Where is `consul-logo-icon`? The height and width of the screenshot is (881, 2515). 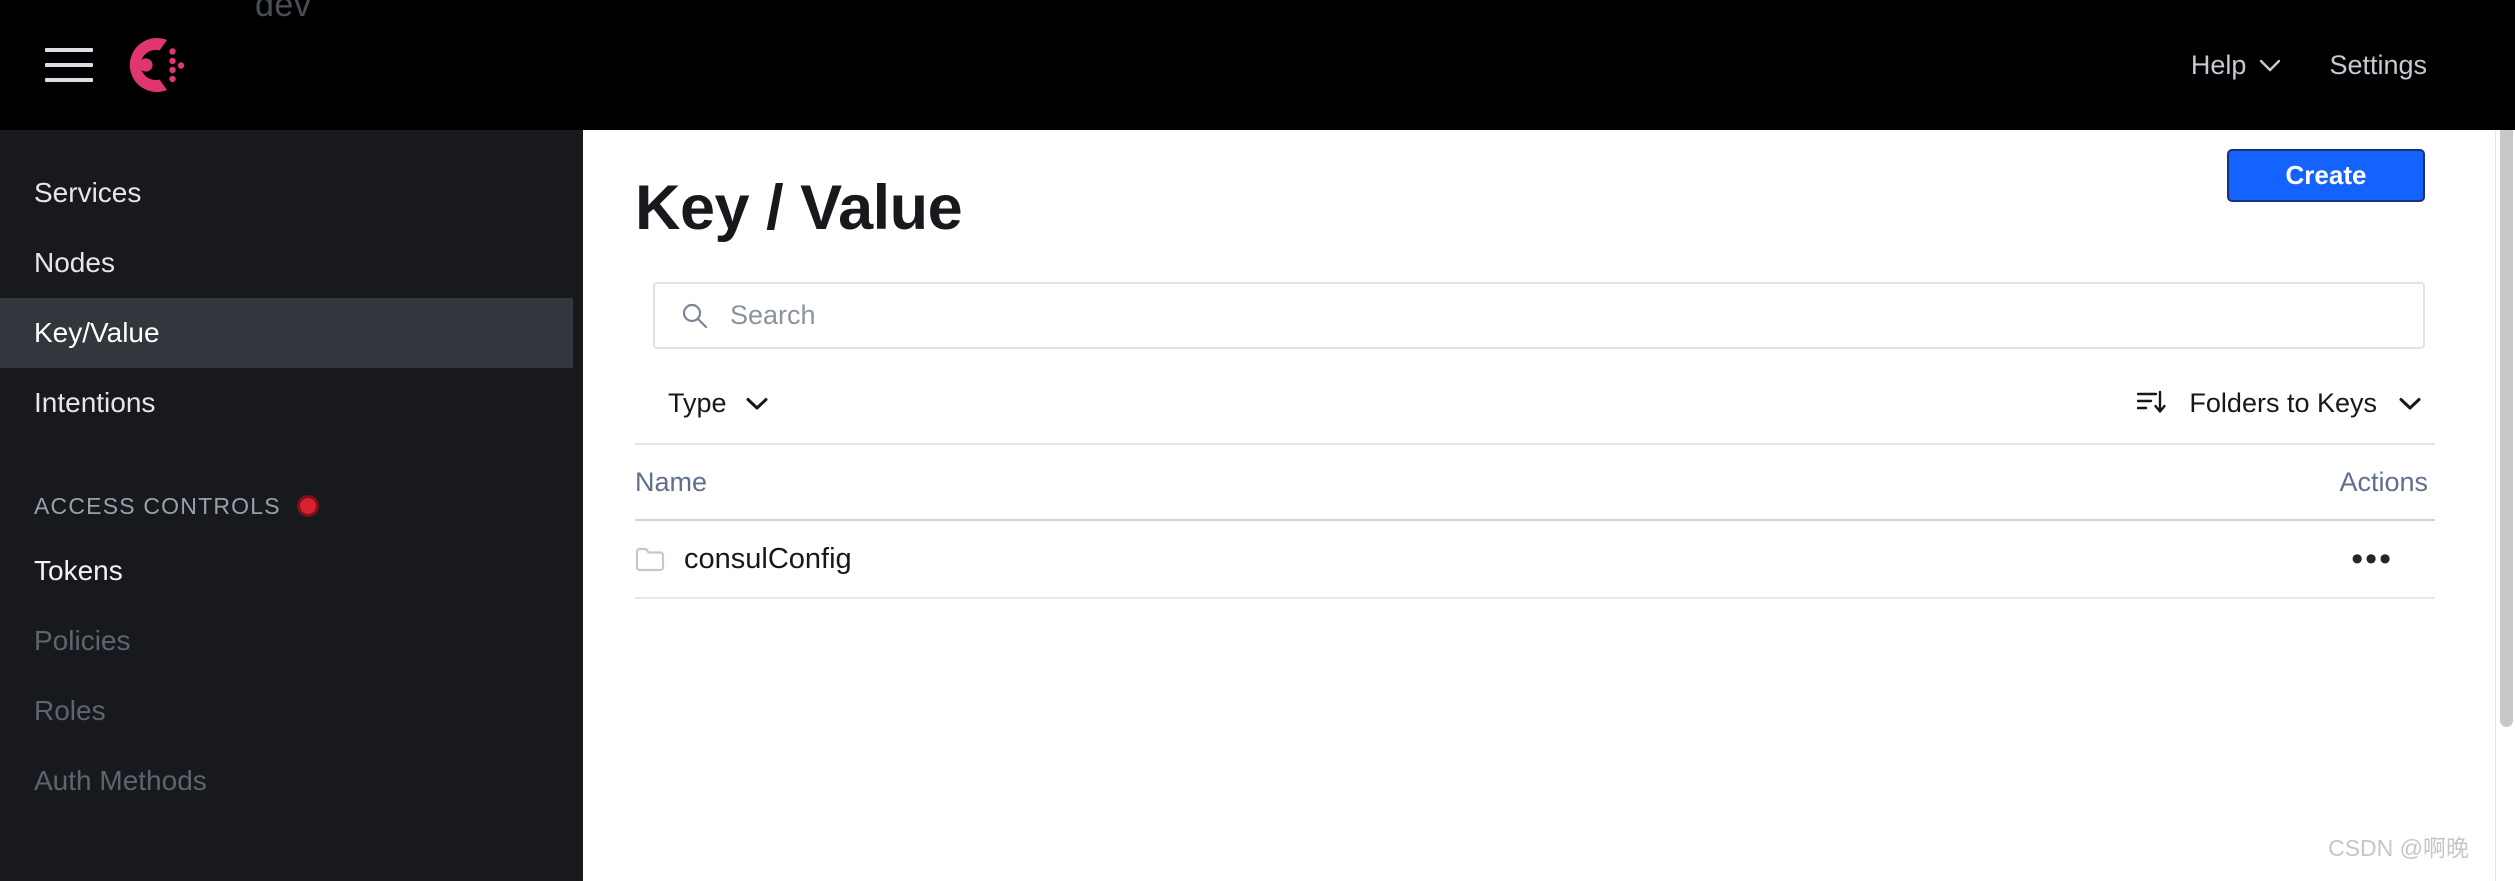
consul-logo-icon is located at coordinates (154, 65).